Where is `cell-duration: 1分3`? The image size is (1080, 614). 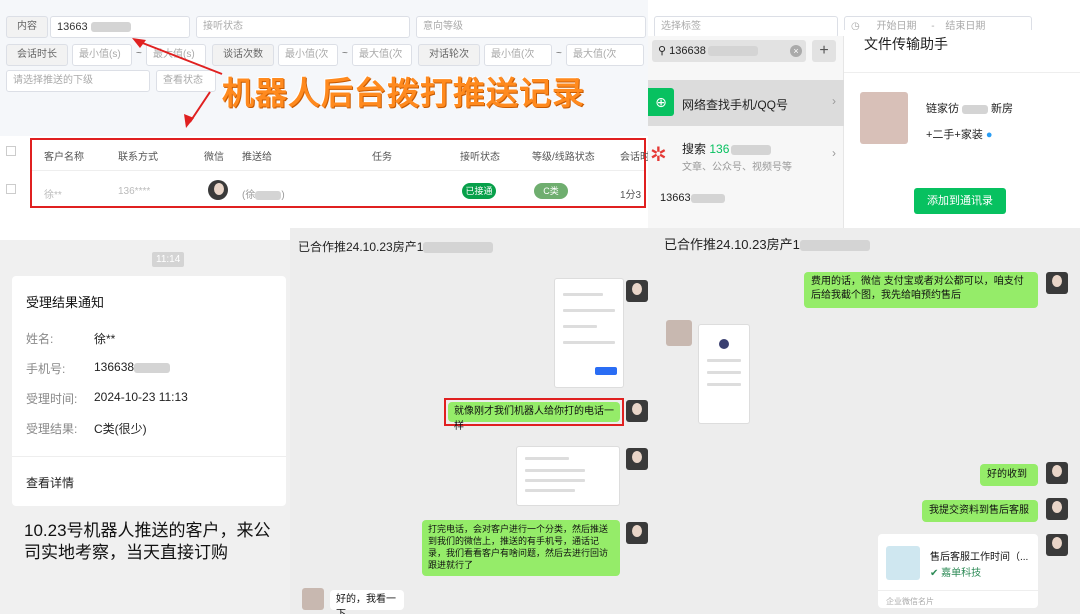 cell-duration: 1分3 is located at coordinates (631, 195).